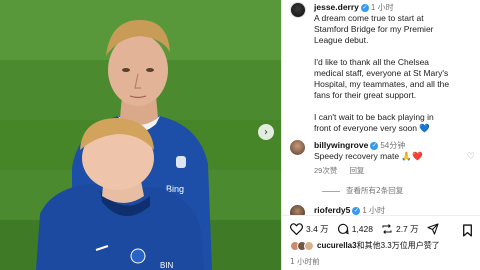  Describe the element at coordinates (372, 62) in the screenshot. I see `caption-line: I'd like to thank all the Chelsea` at that location.